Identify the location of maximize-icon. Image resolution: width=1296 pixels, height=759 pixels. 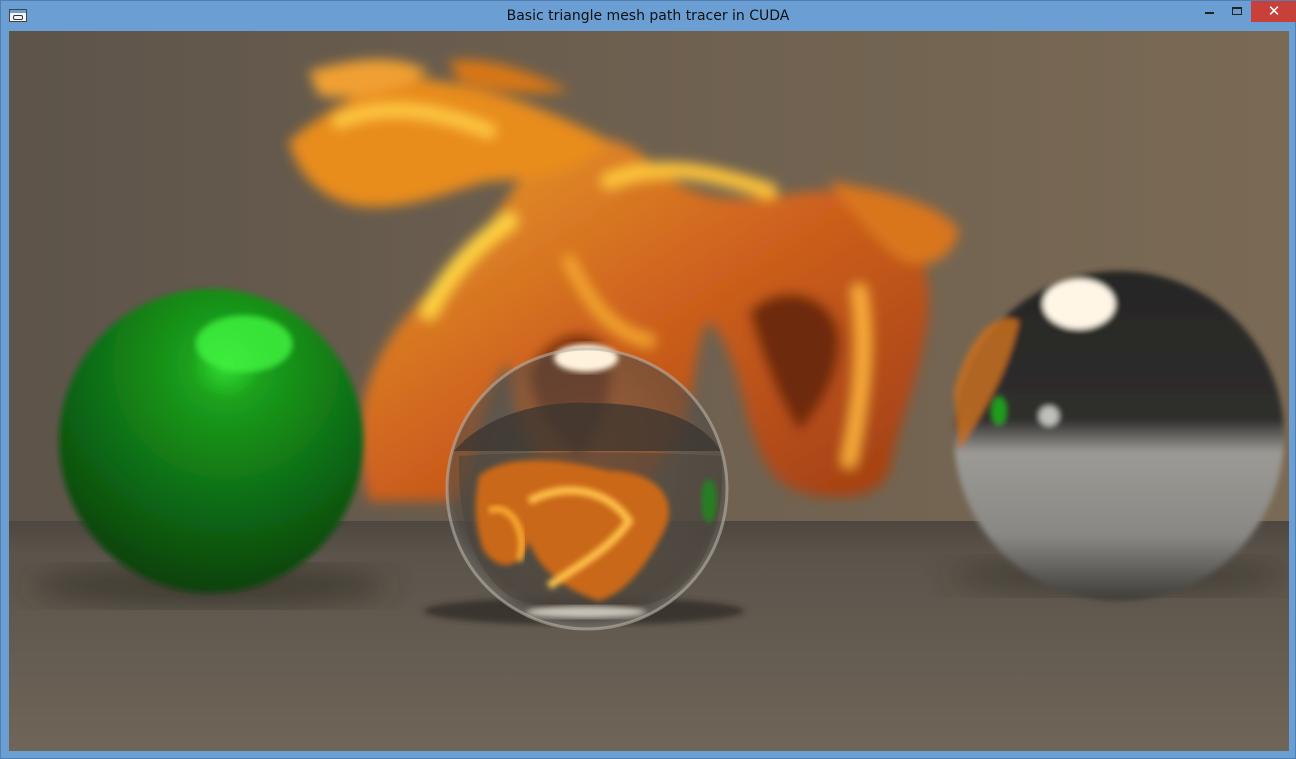
(1237, 11).